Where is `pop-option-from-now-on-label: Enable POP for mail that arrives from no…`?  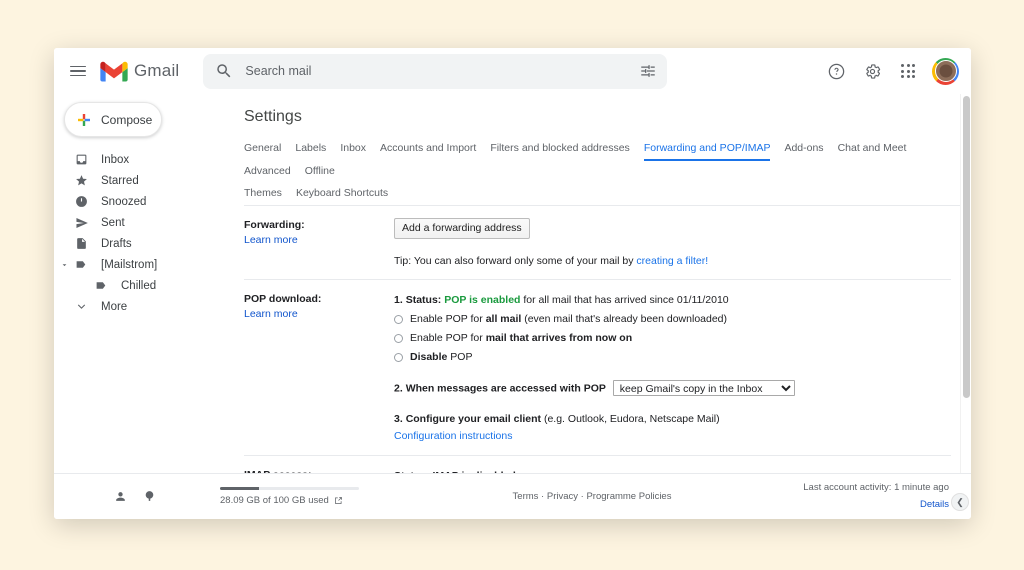
pop-option-from-now-on-label: Enable POP for mail that arrives from no… is located at coordinates (521, 337).